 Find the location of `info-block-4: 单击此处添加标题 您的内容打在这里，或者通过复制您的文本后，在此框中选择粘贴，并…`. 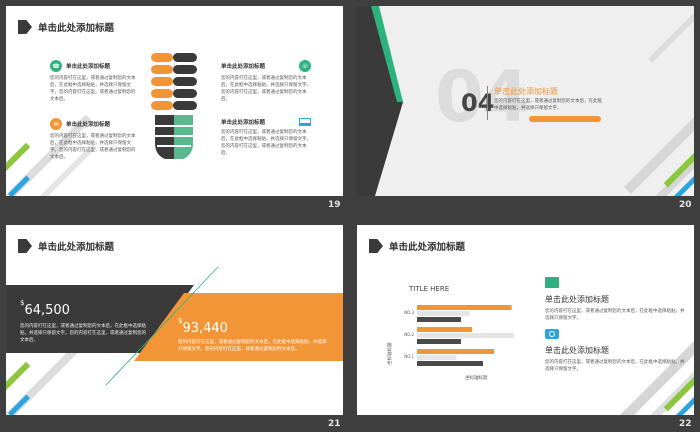

info-block-4: 单击此处添加标题 您的内容打在这里，或者通过复制您的文本后，在此框中选择粘贴，并… is located at coordinates (266, 137).